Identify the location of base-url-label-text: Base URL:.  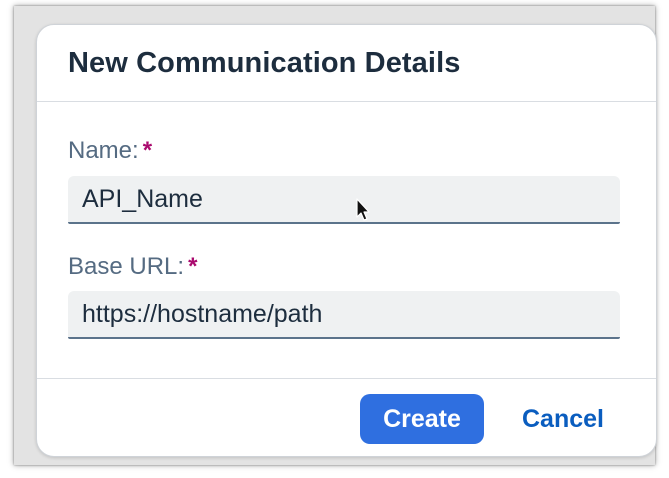
(126, 266).